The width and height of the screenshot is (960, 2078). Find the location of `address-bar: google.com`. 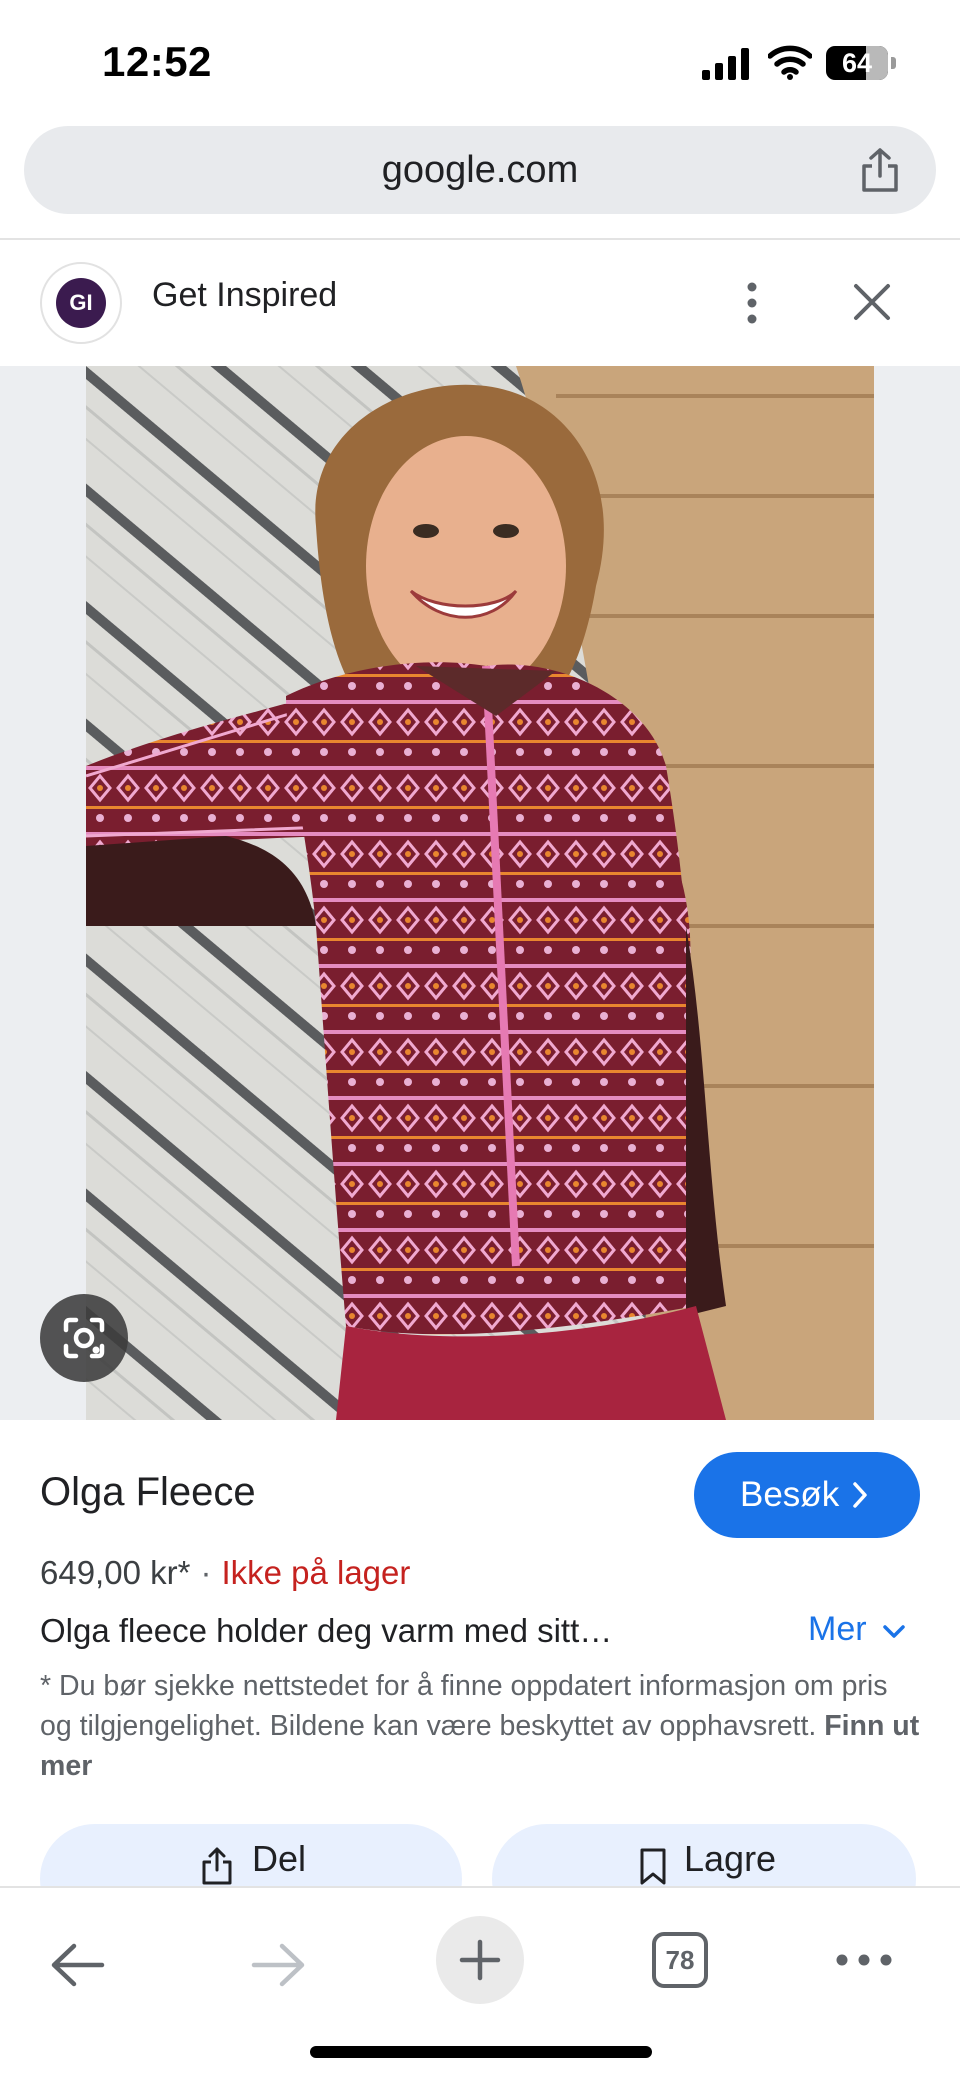

address-bar: google.com is located at coordinates (480, 170).